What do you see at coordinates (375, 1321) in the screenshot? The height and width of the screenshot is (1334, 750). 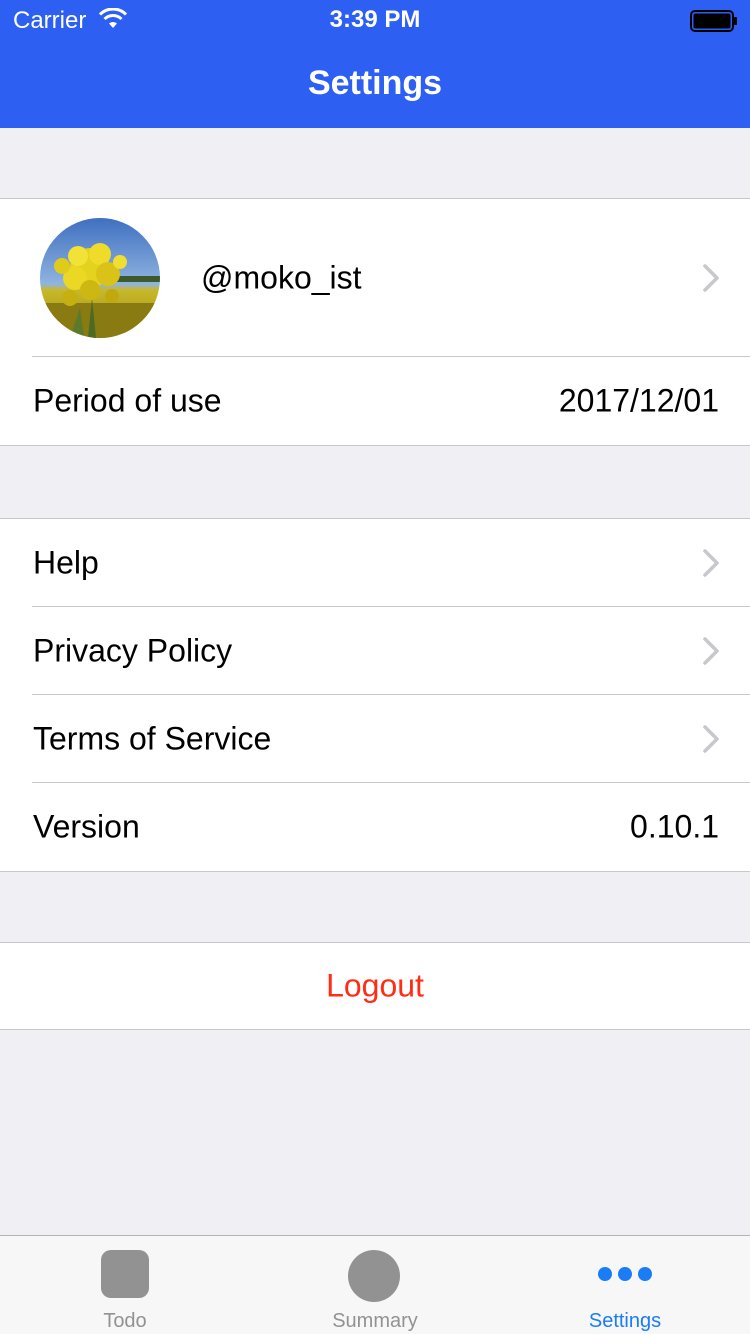 I see `tab-label: Summary` at bounding box center [375, 1321].